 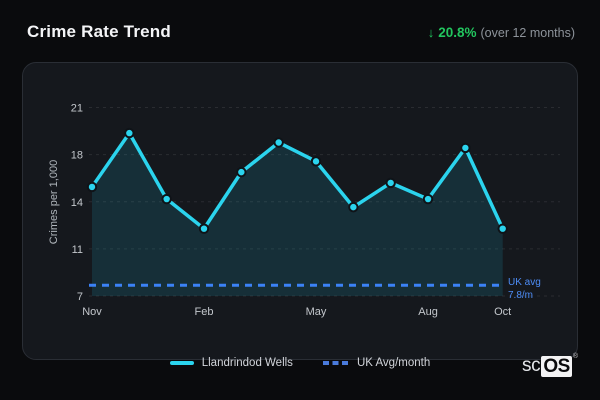 I want to click on data-point-May, so click(x=316, y=161).